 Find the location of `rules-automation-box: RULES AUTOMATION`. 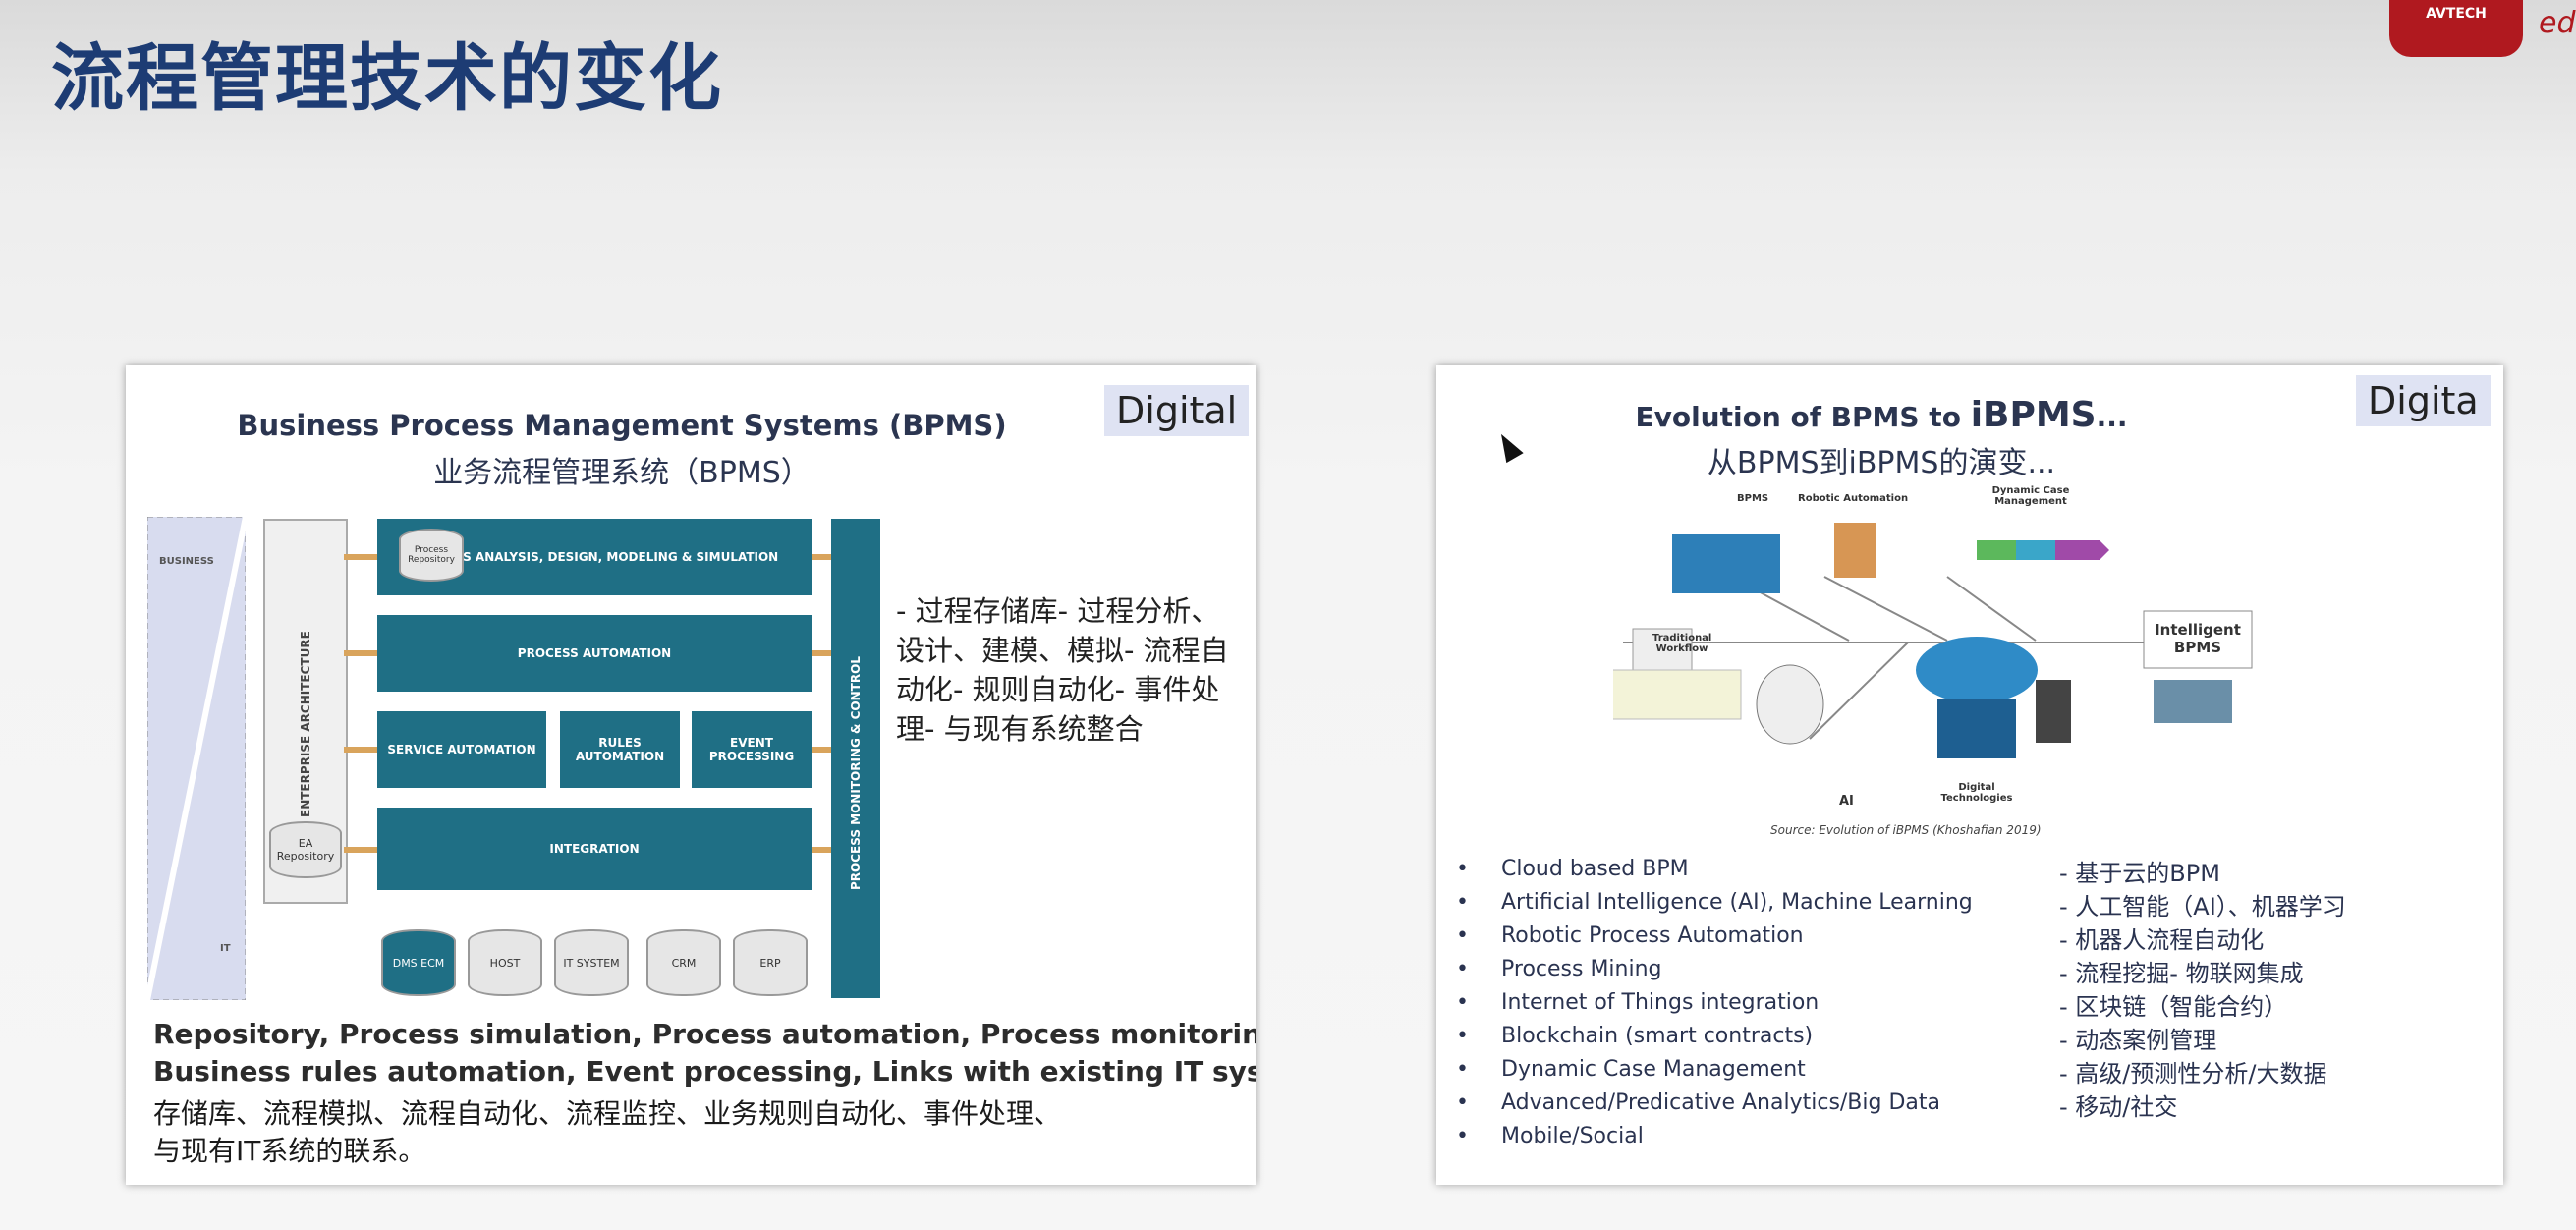

rules-automation-box: RULES AUTOMATION is located at coordinates (620, 749).